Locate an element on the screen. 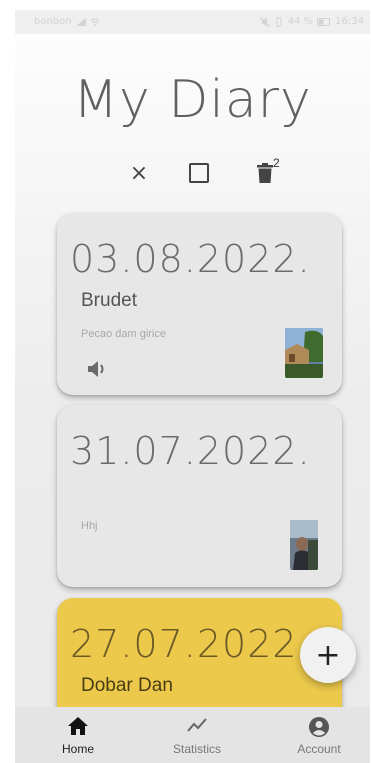 This screenshot has height=763, width=371. nav-home: Home is located at coordinates (78, 735).